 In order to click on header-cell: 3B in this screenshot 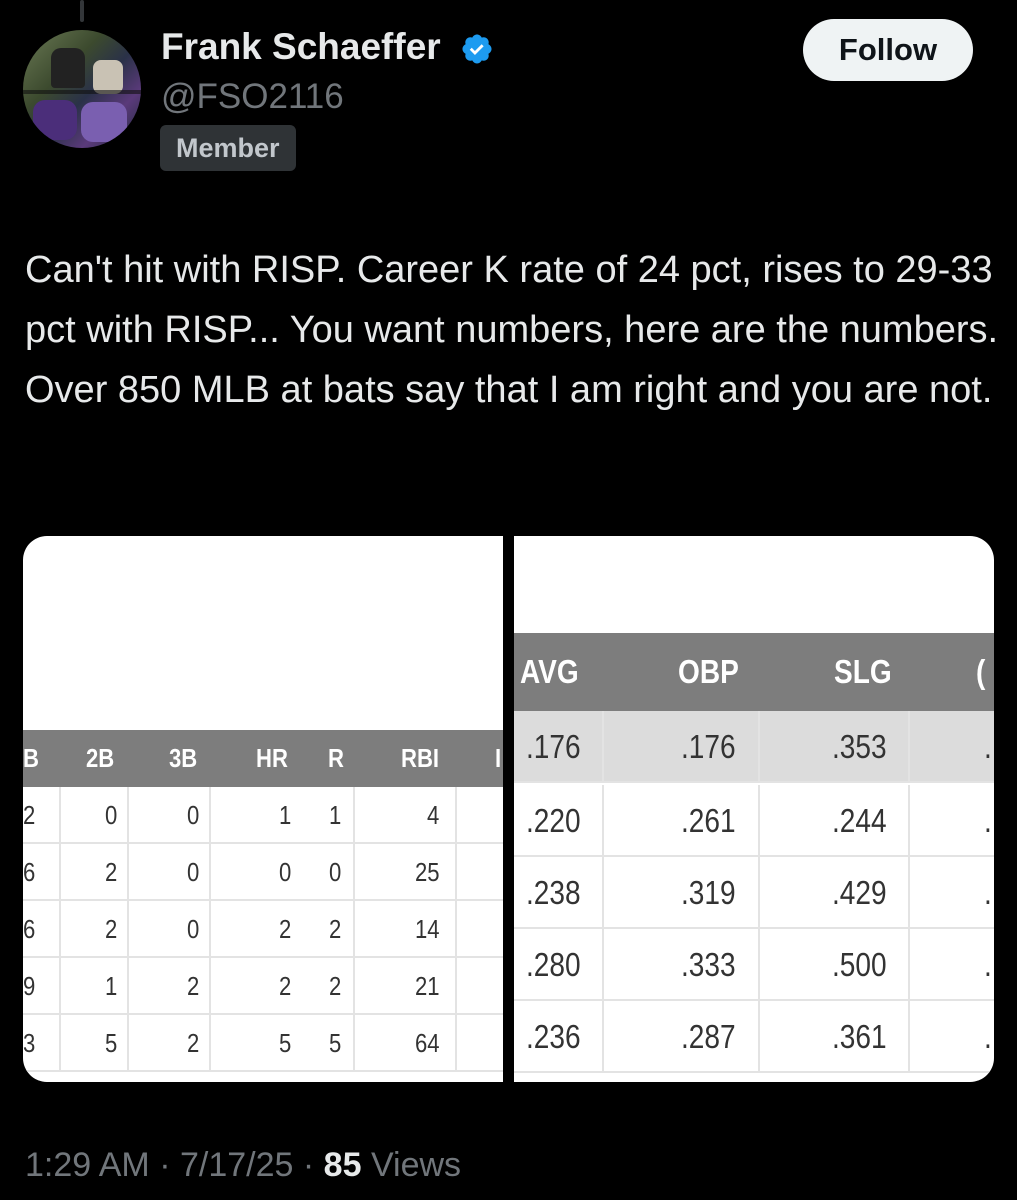, I will do `click(183, 758)`.